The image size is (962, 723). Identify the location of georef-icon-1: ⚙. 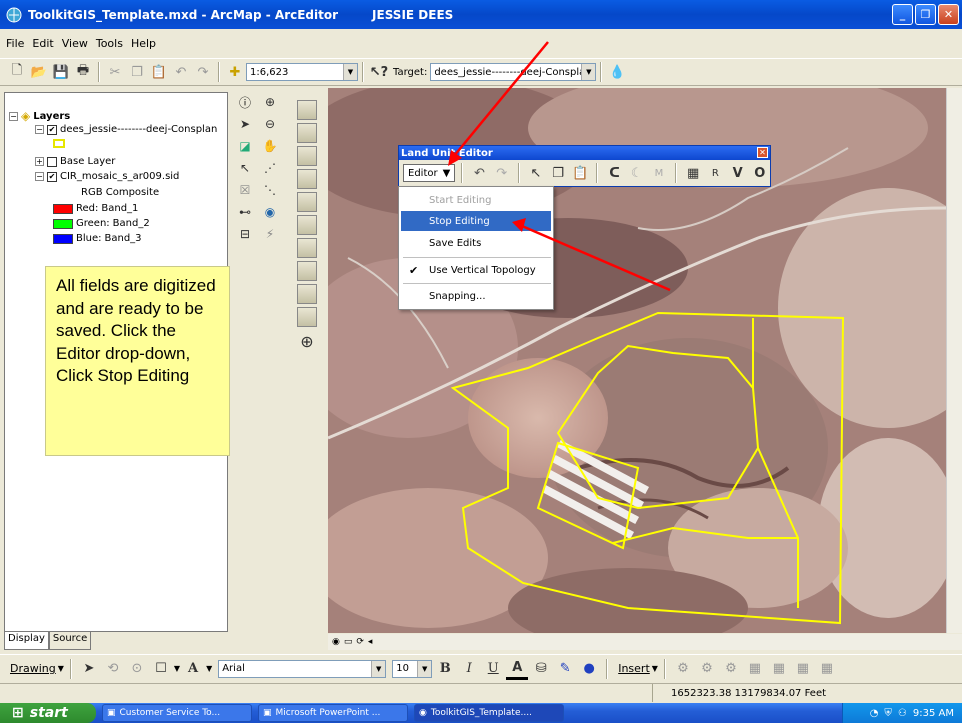
(683, 669).